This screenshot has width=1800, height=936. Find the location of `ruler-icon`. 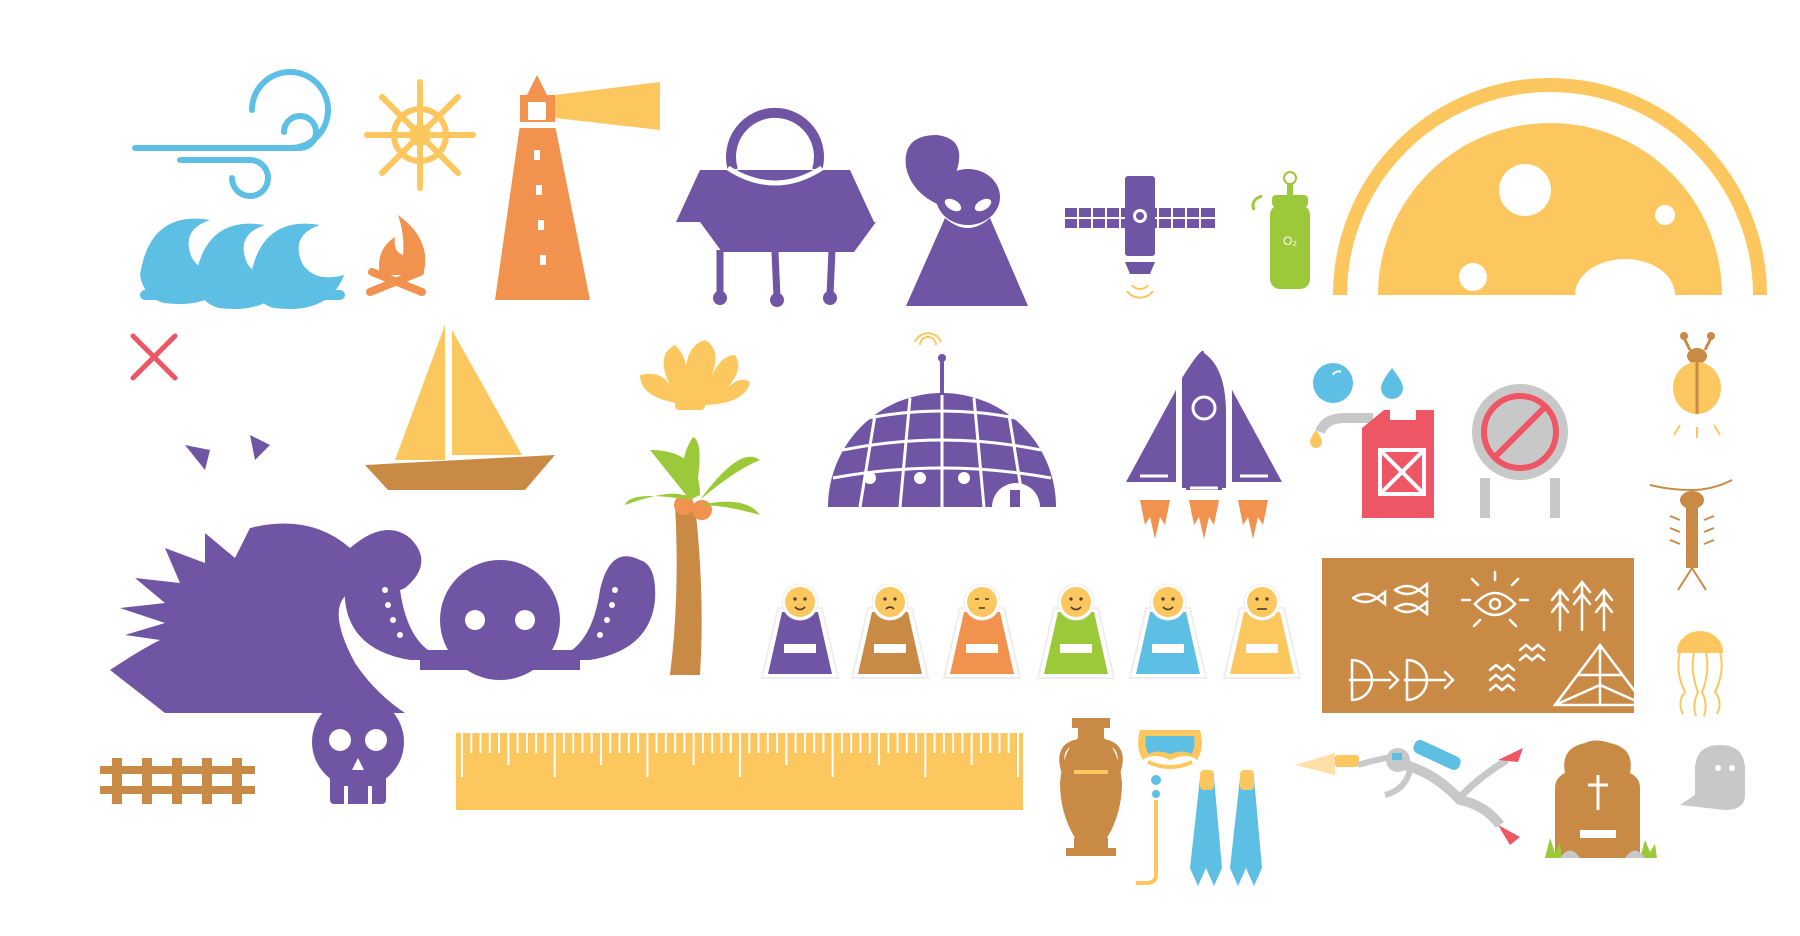

ruler-icon is located at coordinates (739, 771).